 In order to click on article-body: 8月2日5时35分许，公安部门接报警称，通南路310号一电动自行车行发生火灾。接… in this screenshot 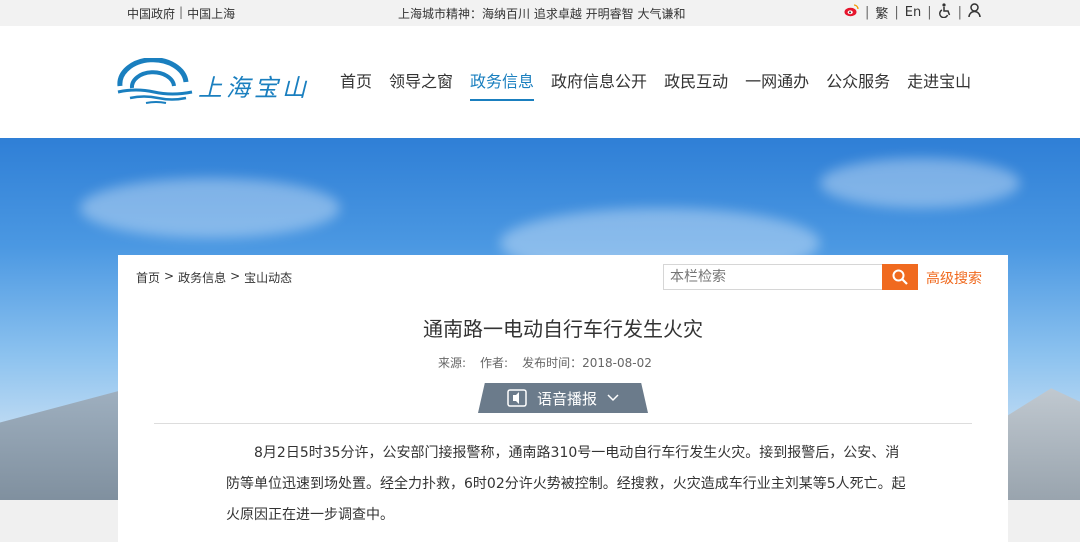, I will do `click(566, 484)`.